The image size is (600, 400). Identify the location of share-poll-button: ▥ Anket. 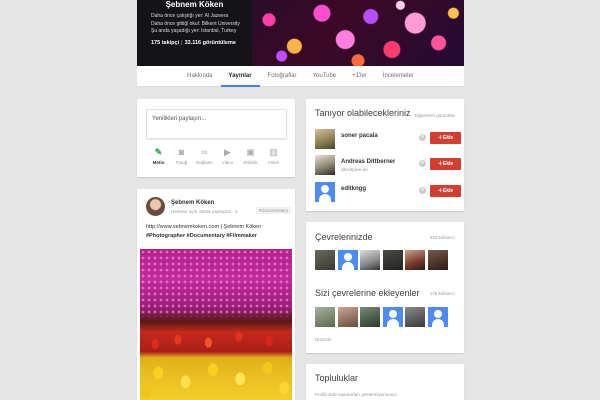
(273, 156).